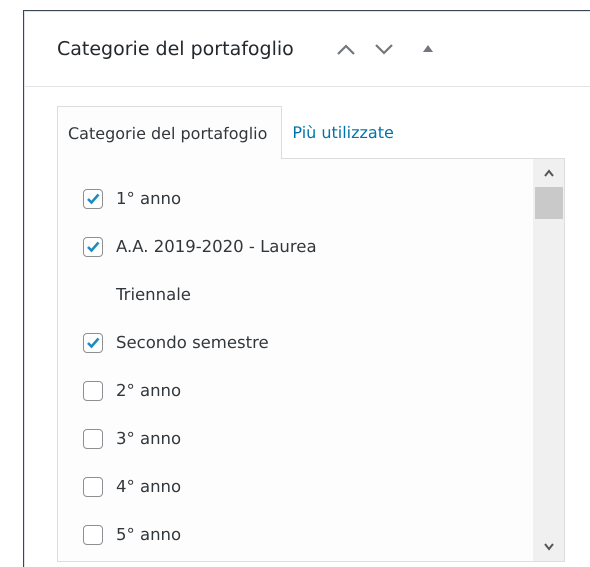 This screenshot has width=590, height=567. What do you see at coordinates (548, 360) in the screenshot?
I see `scrollbar` at bounding box center [548, 360].